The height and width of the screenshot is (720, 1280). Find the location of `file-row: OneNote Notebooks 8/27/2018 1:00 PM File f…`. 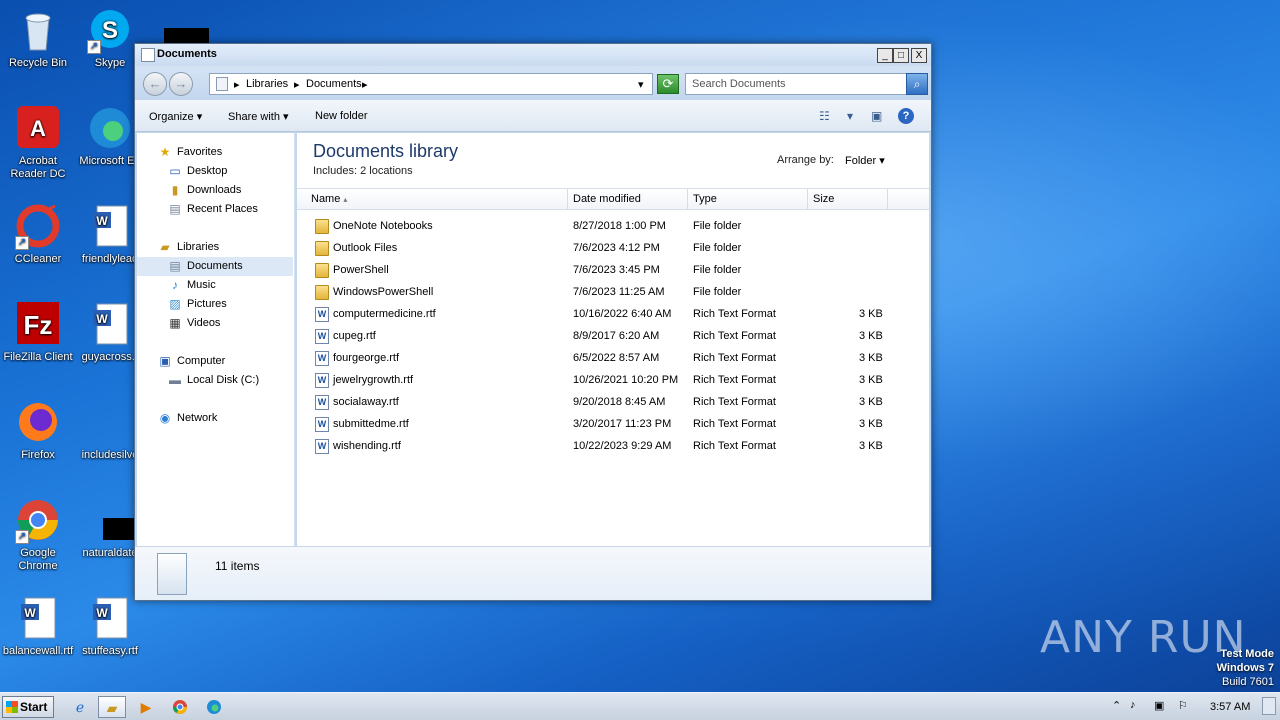

file-row: OneNote Notebooks 8/27/2018 1:00 PM File f… is located at coordinates (613, 227).